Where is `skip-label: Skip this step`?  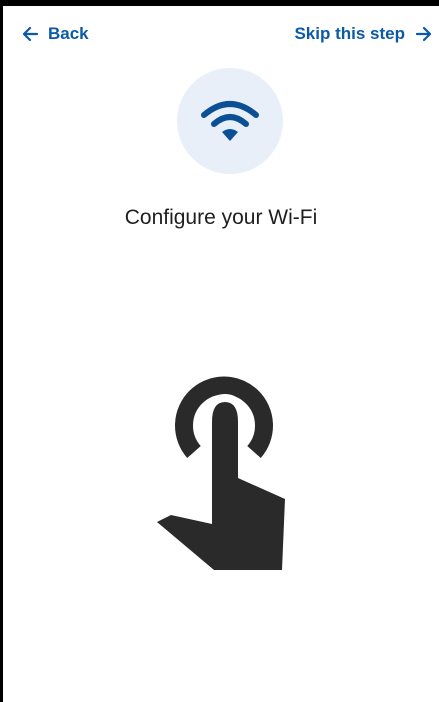
skip-label: Skip this step is located at coordinates (349, 33).